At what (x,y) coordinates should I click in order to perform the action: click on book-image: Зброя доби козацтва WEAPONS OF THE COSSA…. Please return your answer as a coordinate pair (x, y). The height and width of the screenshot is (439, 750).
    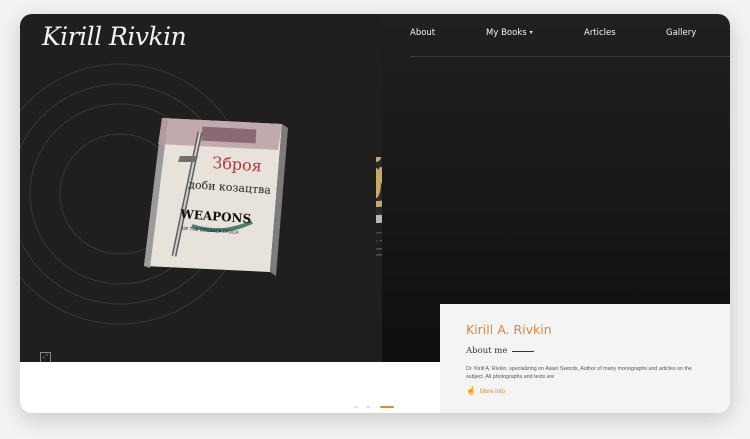
    Looking at the image, I should click on (212, 193).